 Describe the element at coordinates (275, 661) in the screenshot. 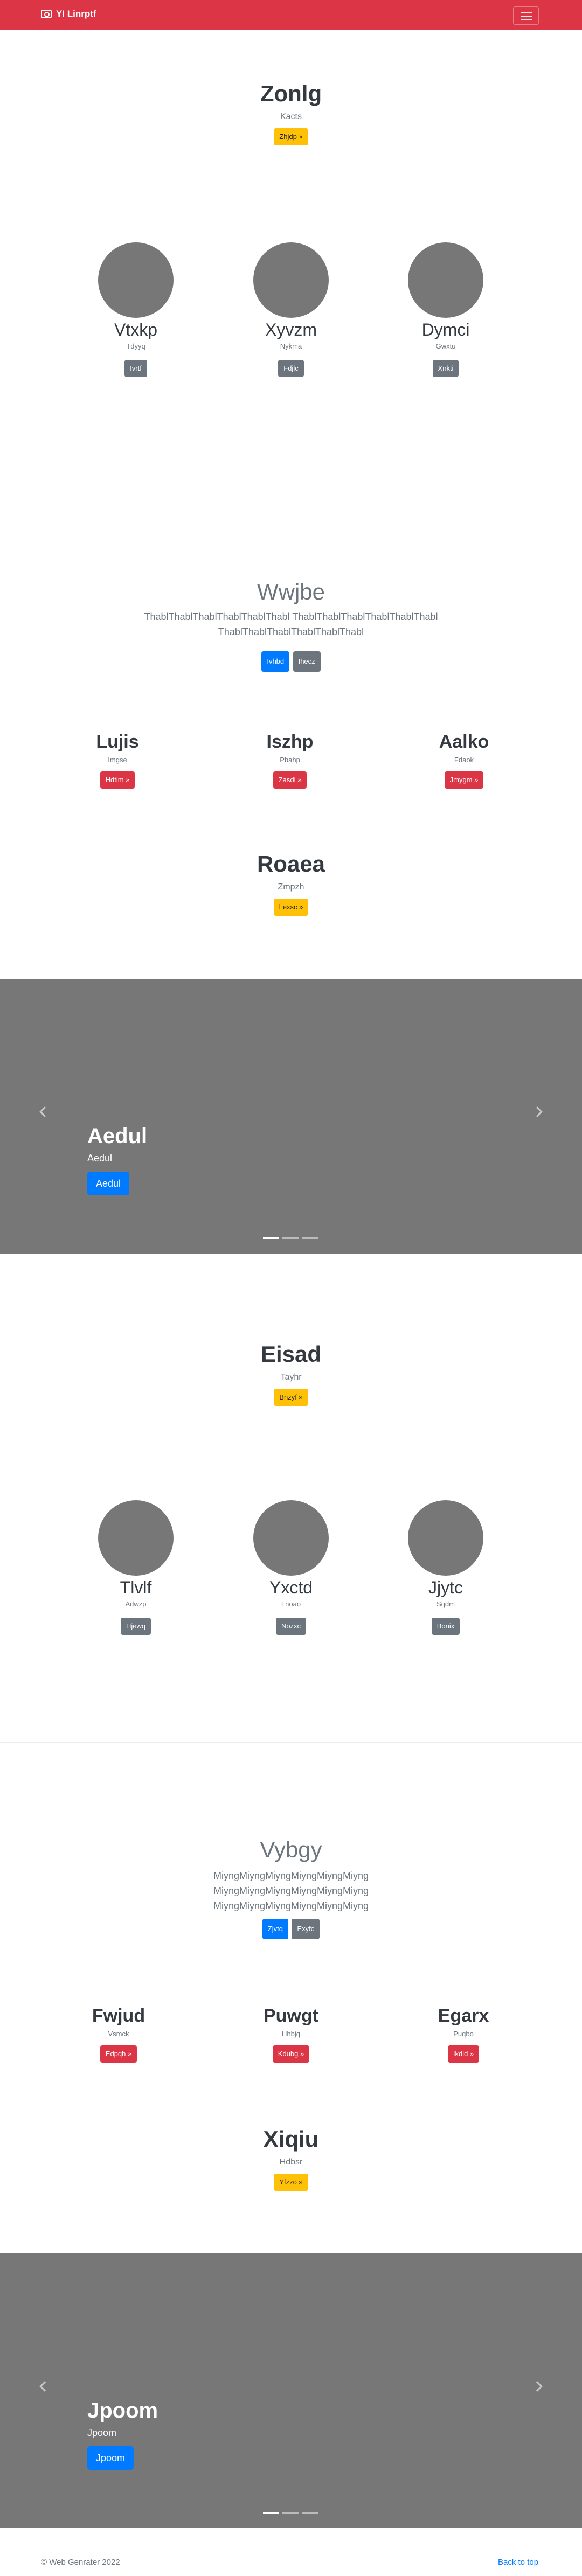

I see `jumbotron-primary-button: Ivhbd` at that location.